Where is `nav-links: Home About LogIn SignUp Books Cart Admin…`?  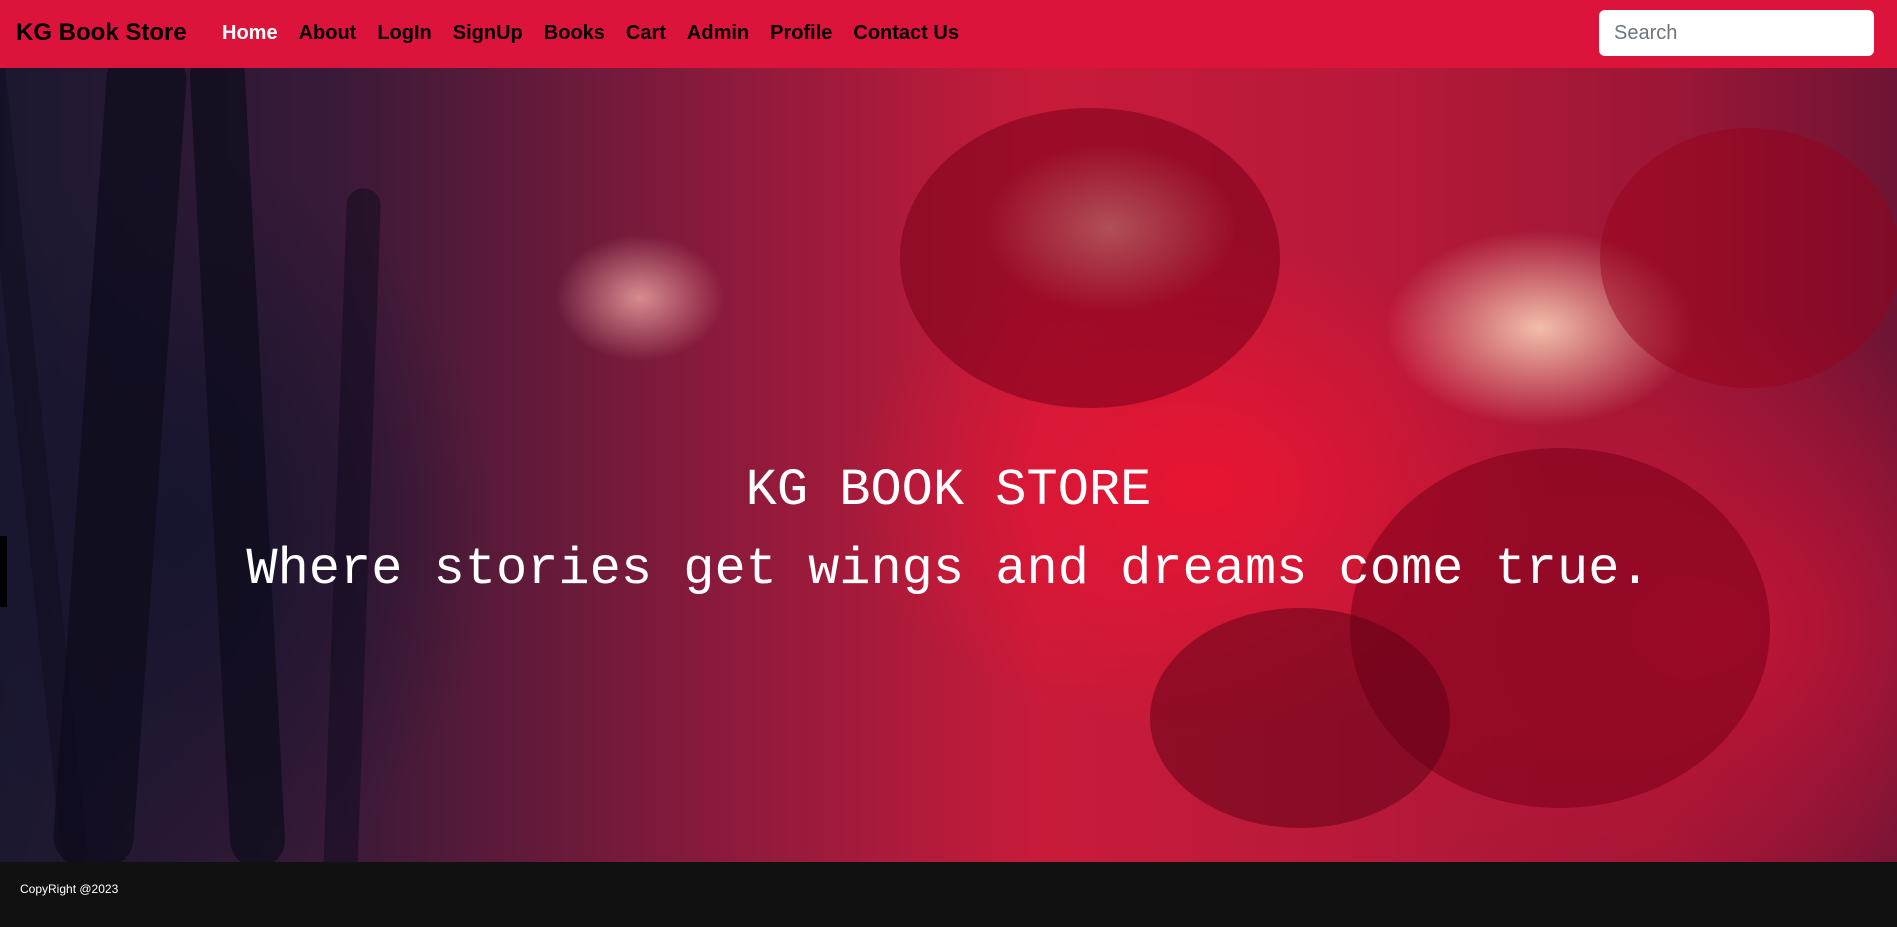
nav-links: Home About LogIn SignUp Books Cart Admin… is located at coordinates (601, 33).